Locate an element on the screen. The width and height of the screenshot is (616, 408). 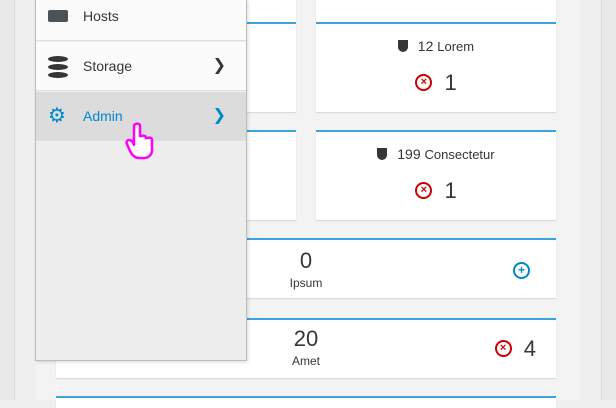
card-consectetur-label: Consectetur is located at coordinates (459, 154).